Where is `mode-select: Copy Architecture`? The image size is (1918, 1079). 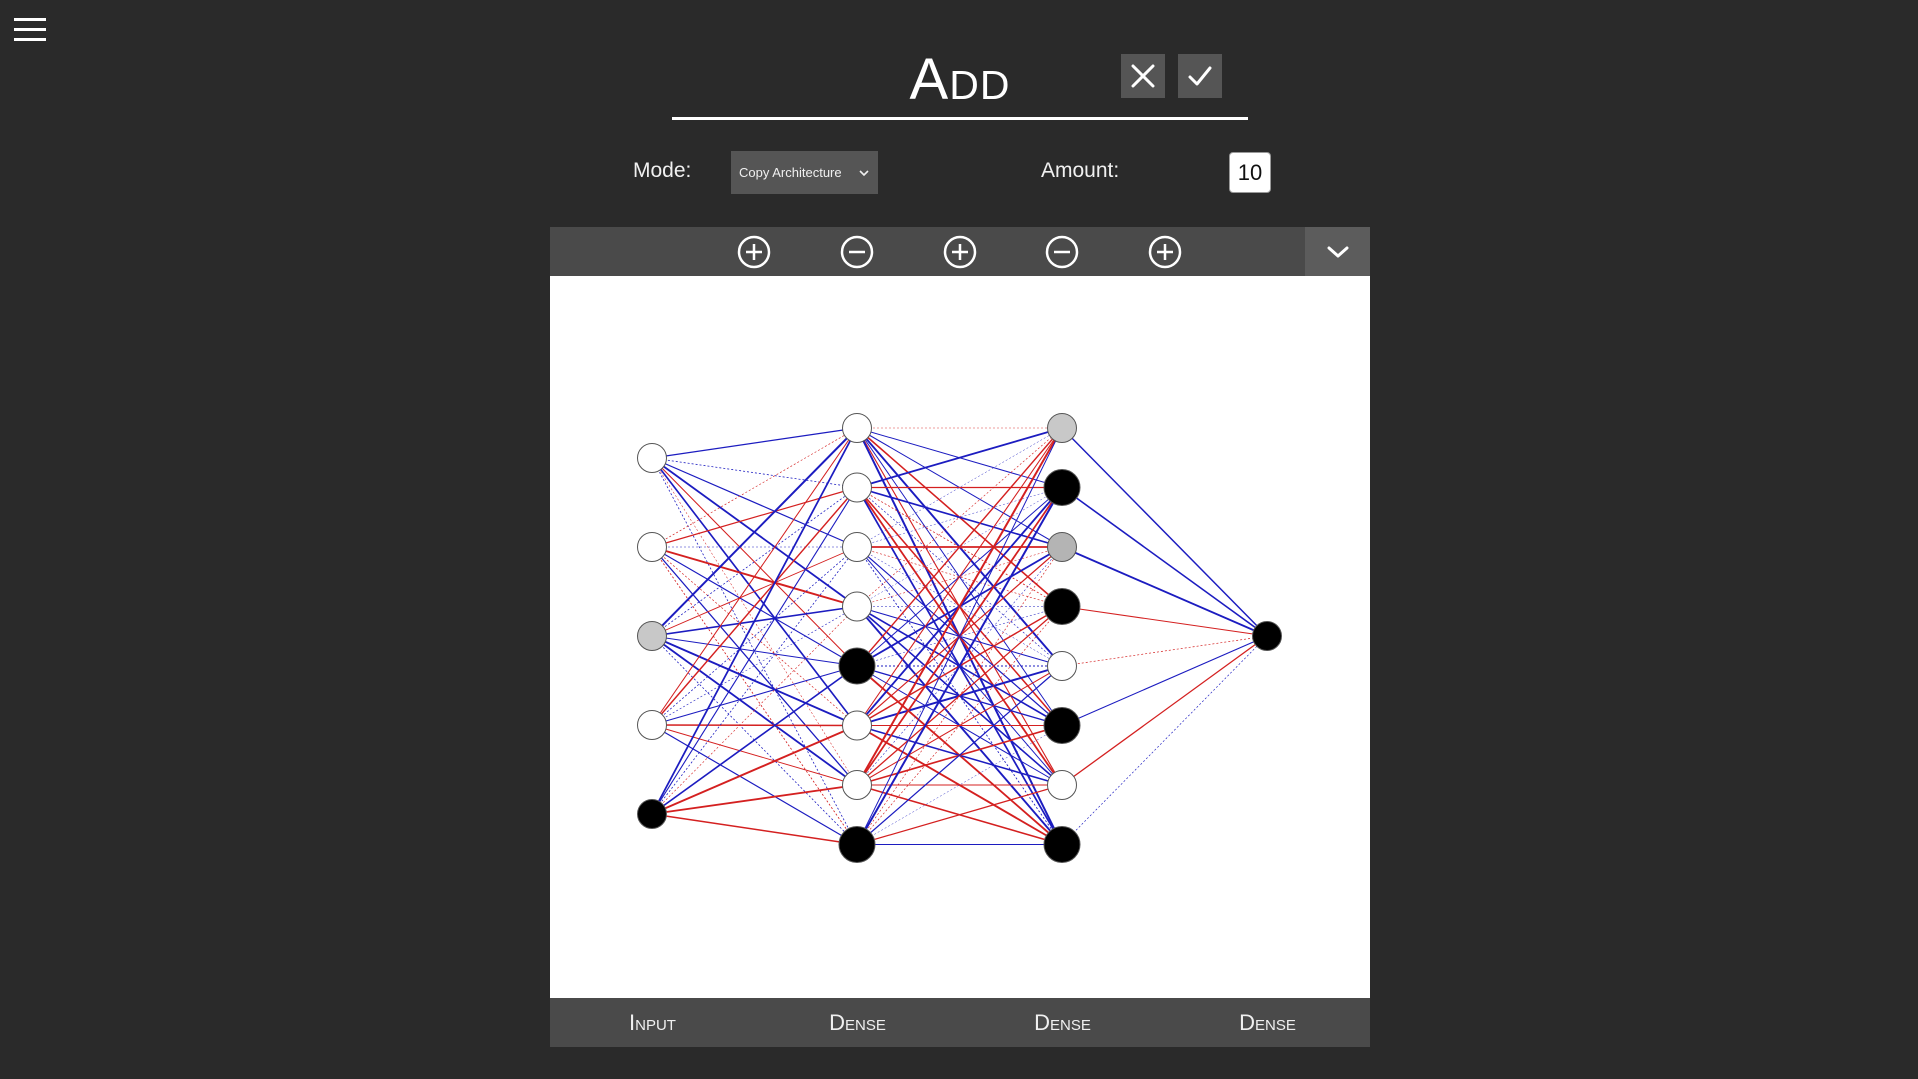
mode-select: Copy Architecture is located at coordinates (804, 172).